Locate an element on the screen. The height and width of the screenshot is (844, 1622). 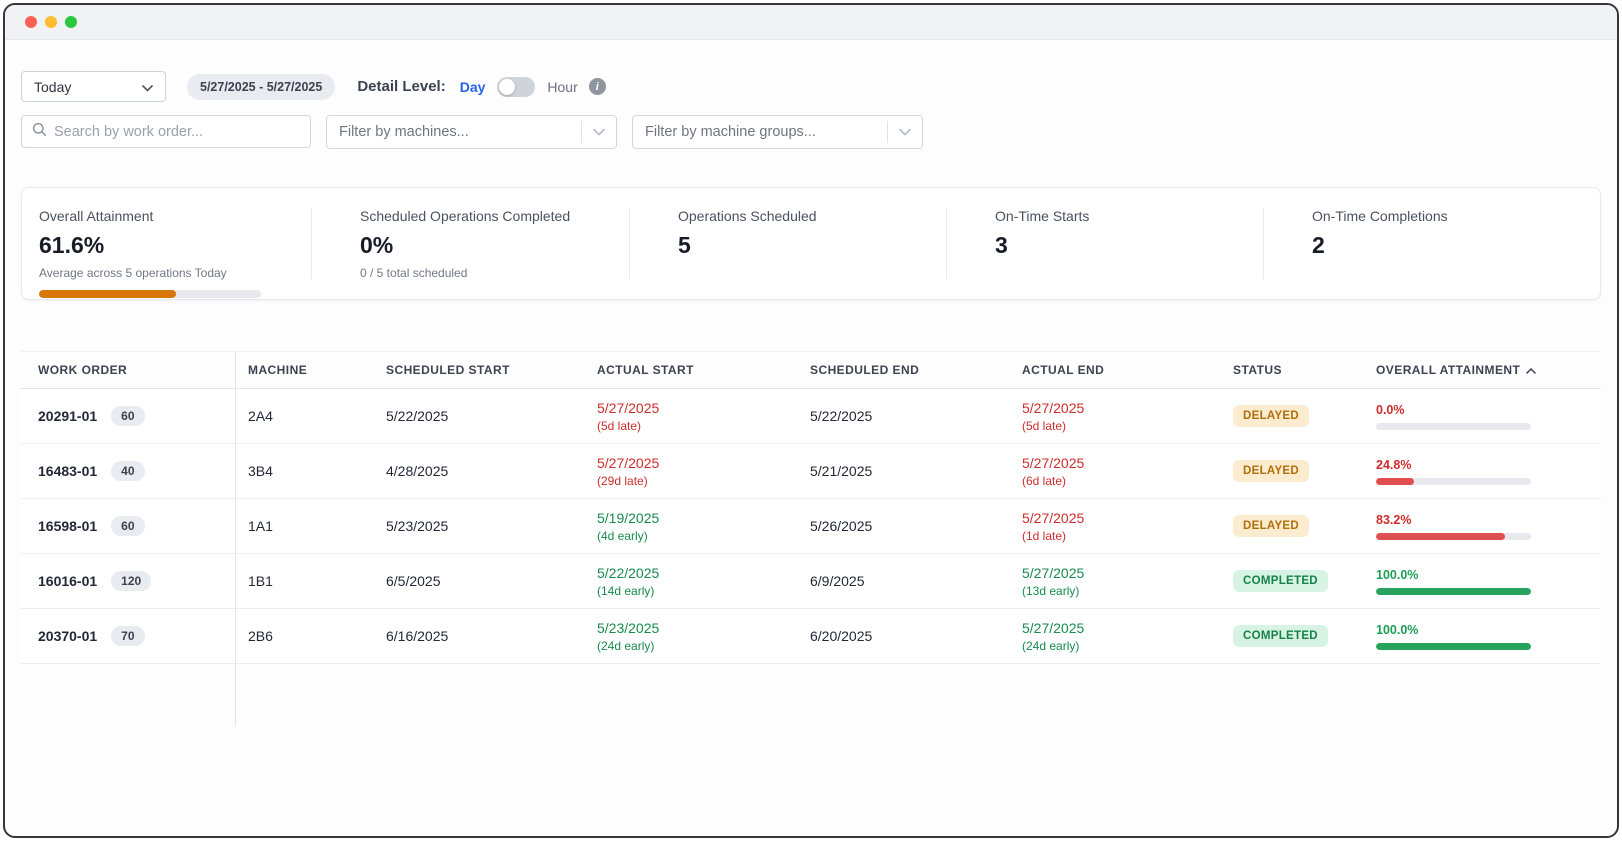
kpi-on-time-starts: On-Time Starts 3 is located at coordinates (1104, 243).